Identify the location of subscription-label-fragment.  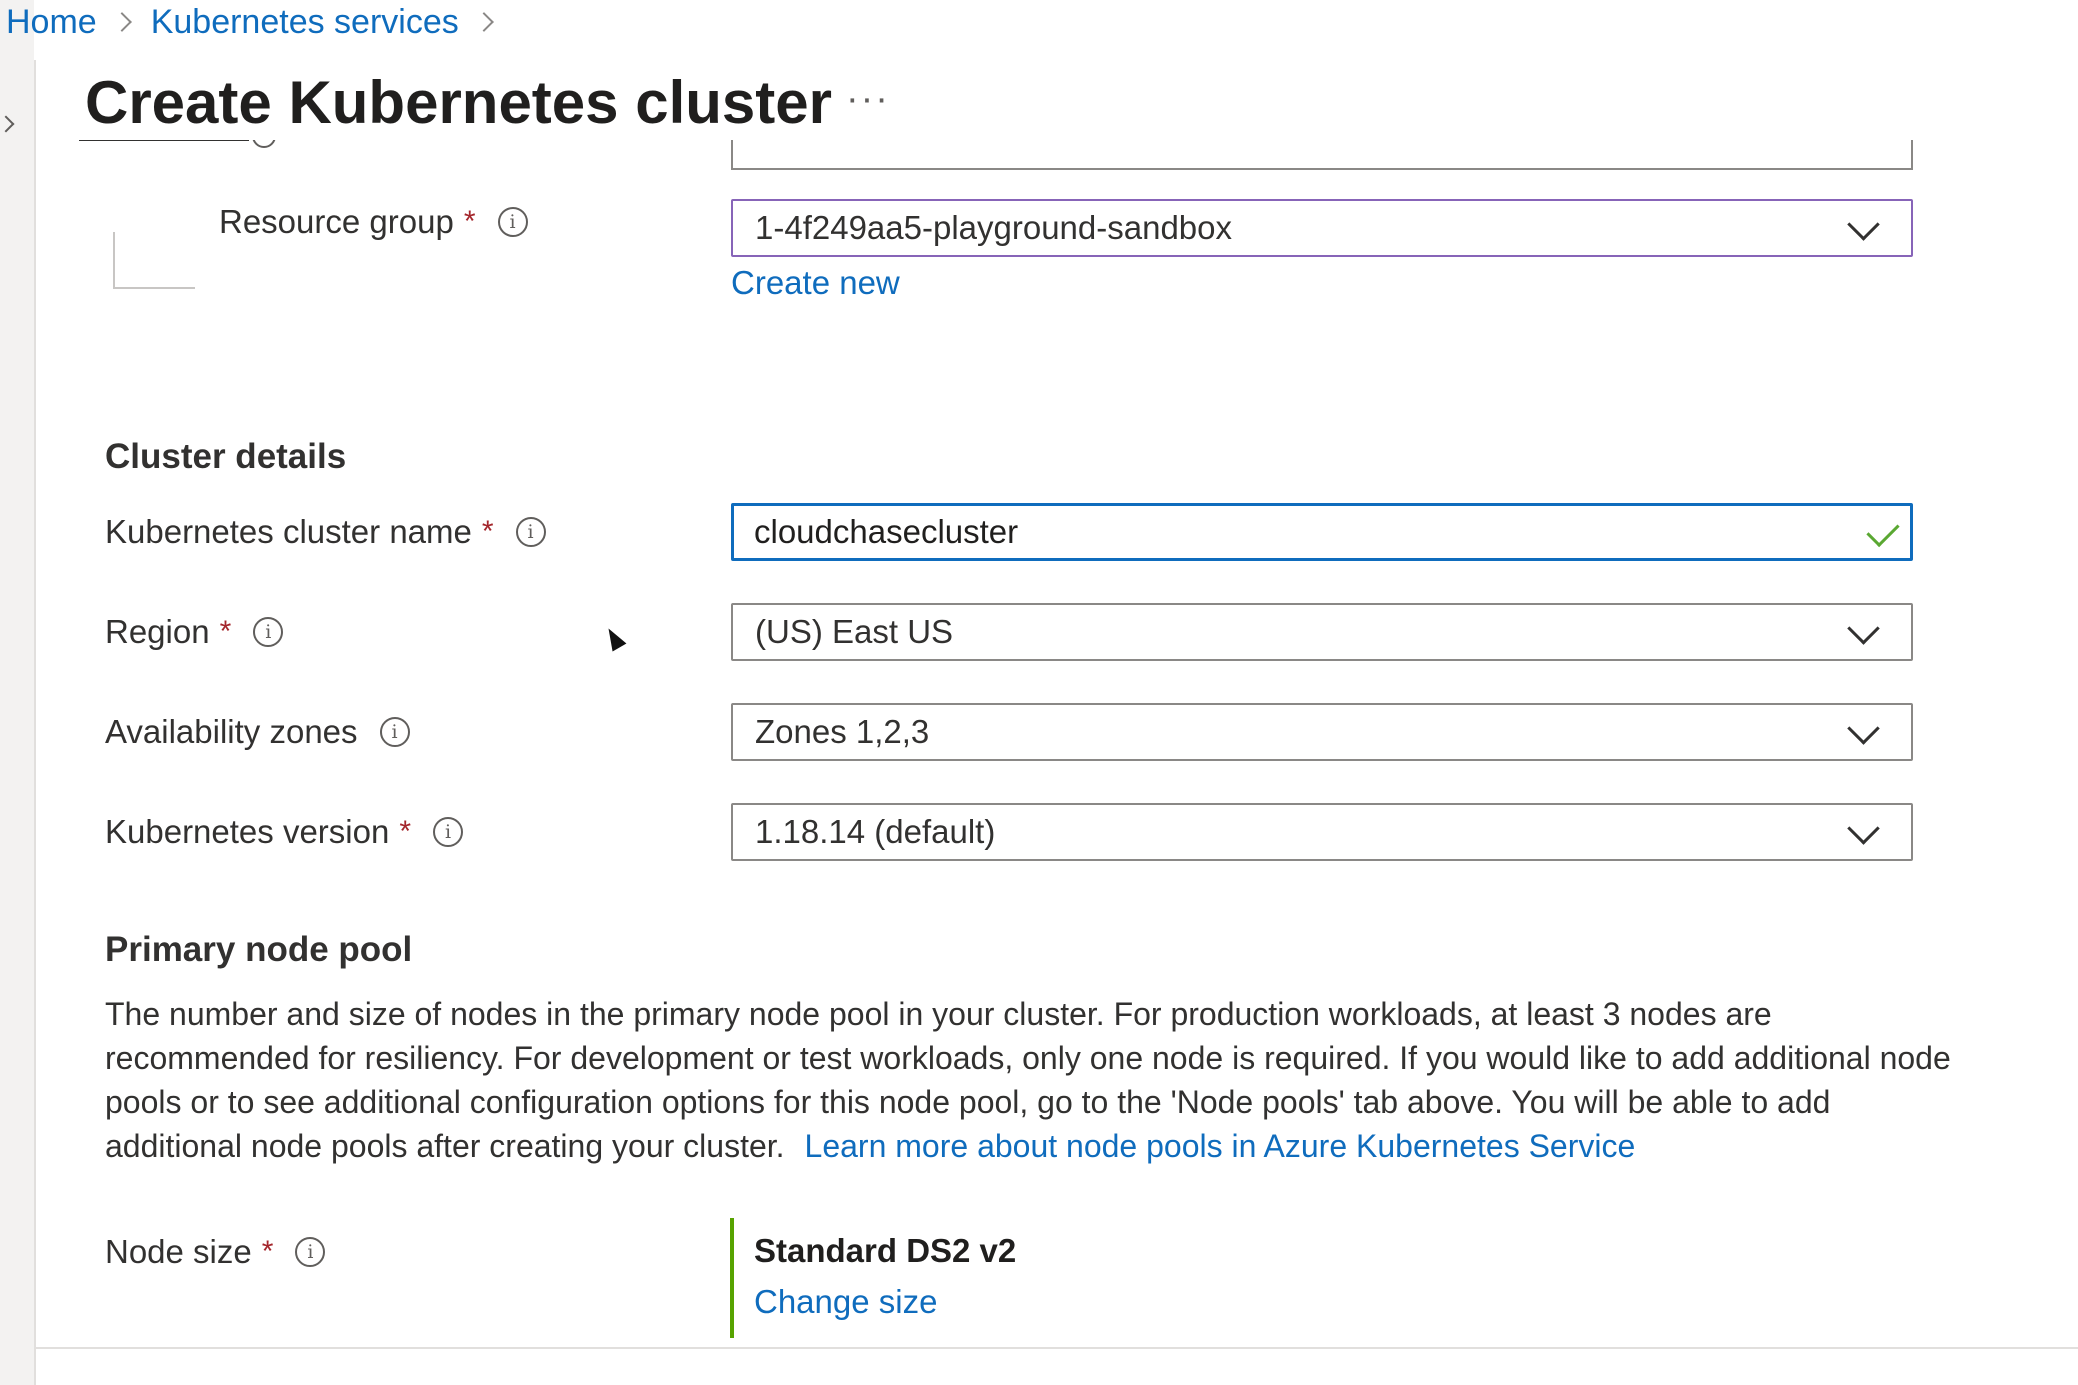
(164, 140).